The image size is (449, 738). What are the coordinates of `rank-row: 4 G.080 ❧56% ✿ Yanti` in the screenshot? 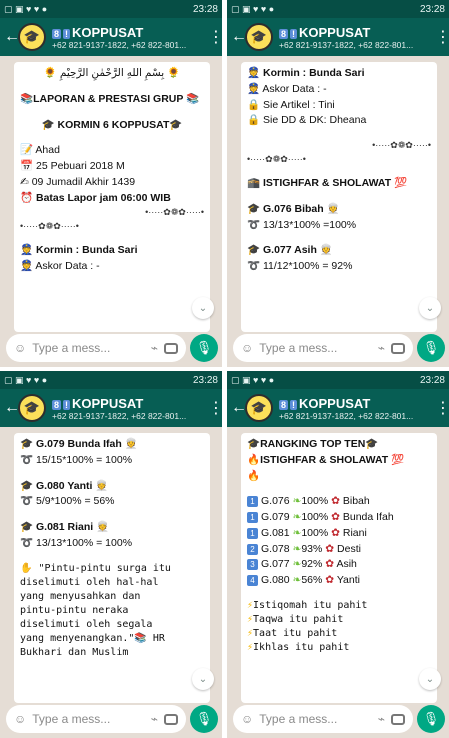 It's located at (339, 581).